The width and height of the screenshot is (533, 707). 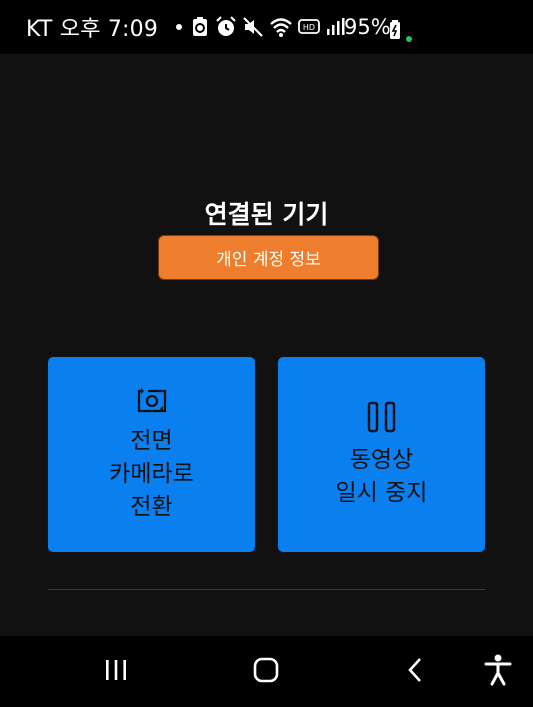 What do you see at coordinates (152, 402) in the screenshot?
I see `switch-camera-icon` at bounding box center [152, 402].